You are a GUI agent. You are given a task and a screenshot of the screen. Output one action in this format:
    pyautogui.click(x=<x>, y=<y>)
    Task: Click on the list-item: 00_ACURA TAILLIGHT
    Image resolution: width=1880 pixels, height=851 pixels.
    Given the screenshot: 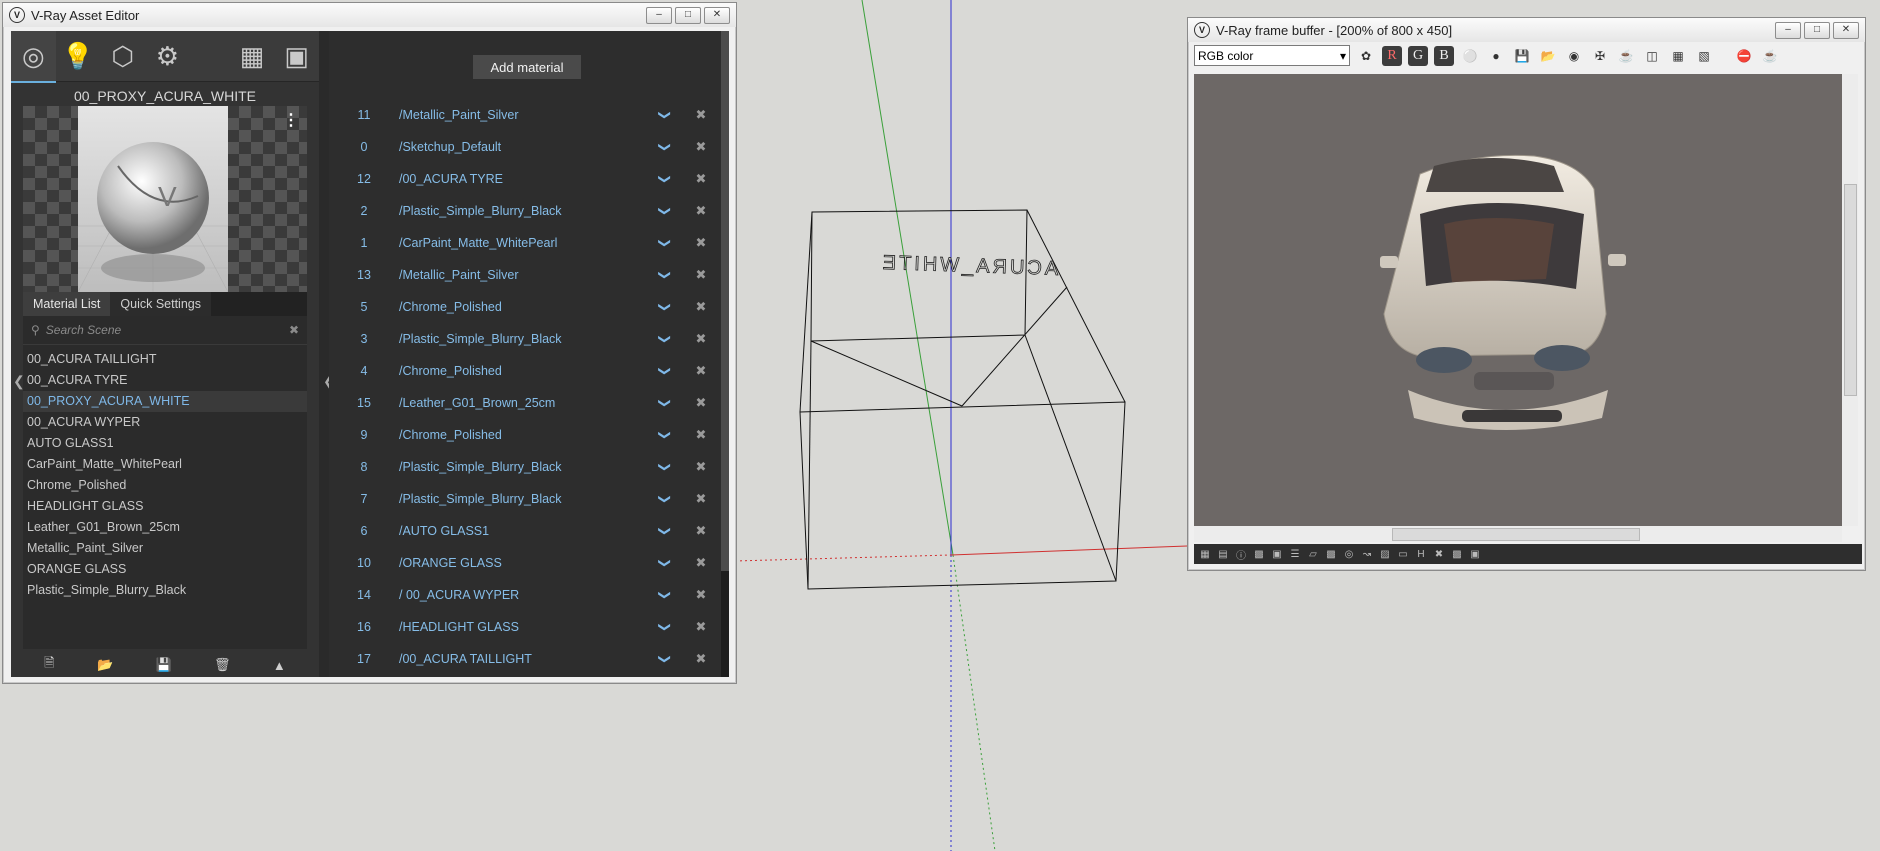 What is the action you would take?
    pyautogui.click(x=165, y=359)
    